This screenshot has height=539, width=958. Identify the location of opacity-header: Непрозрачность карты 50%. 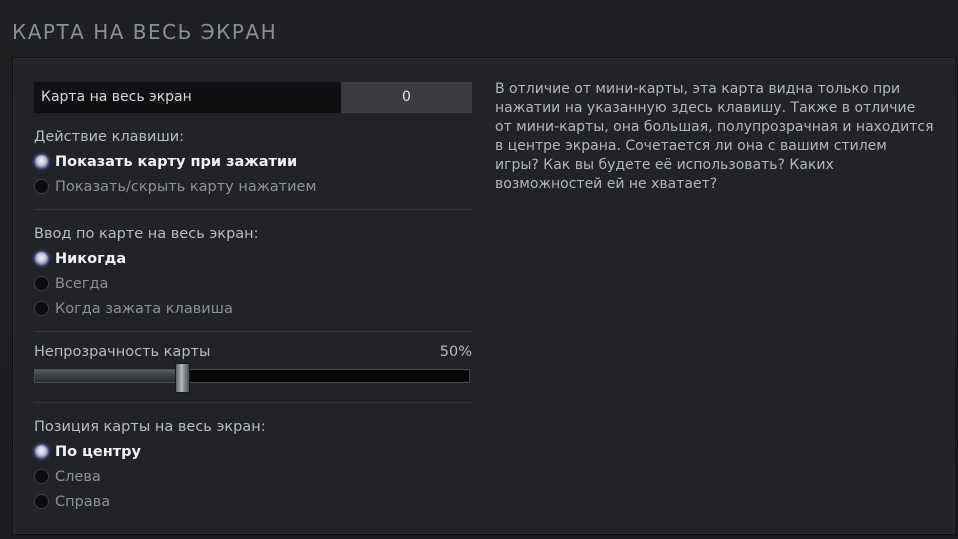
(253, 352).